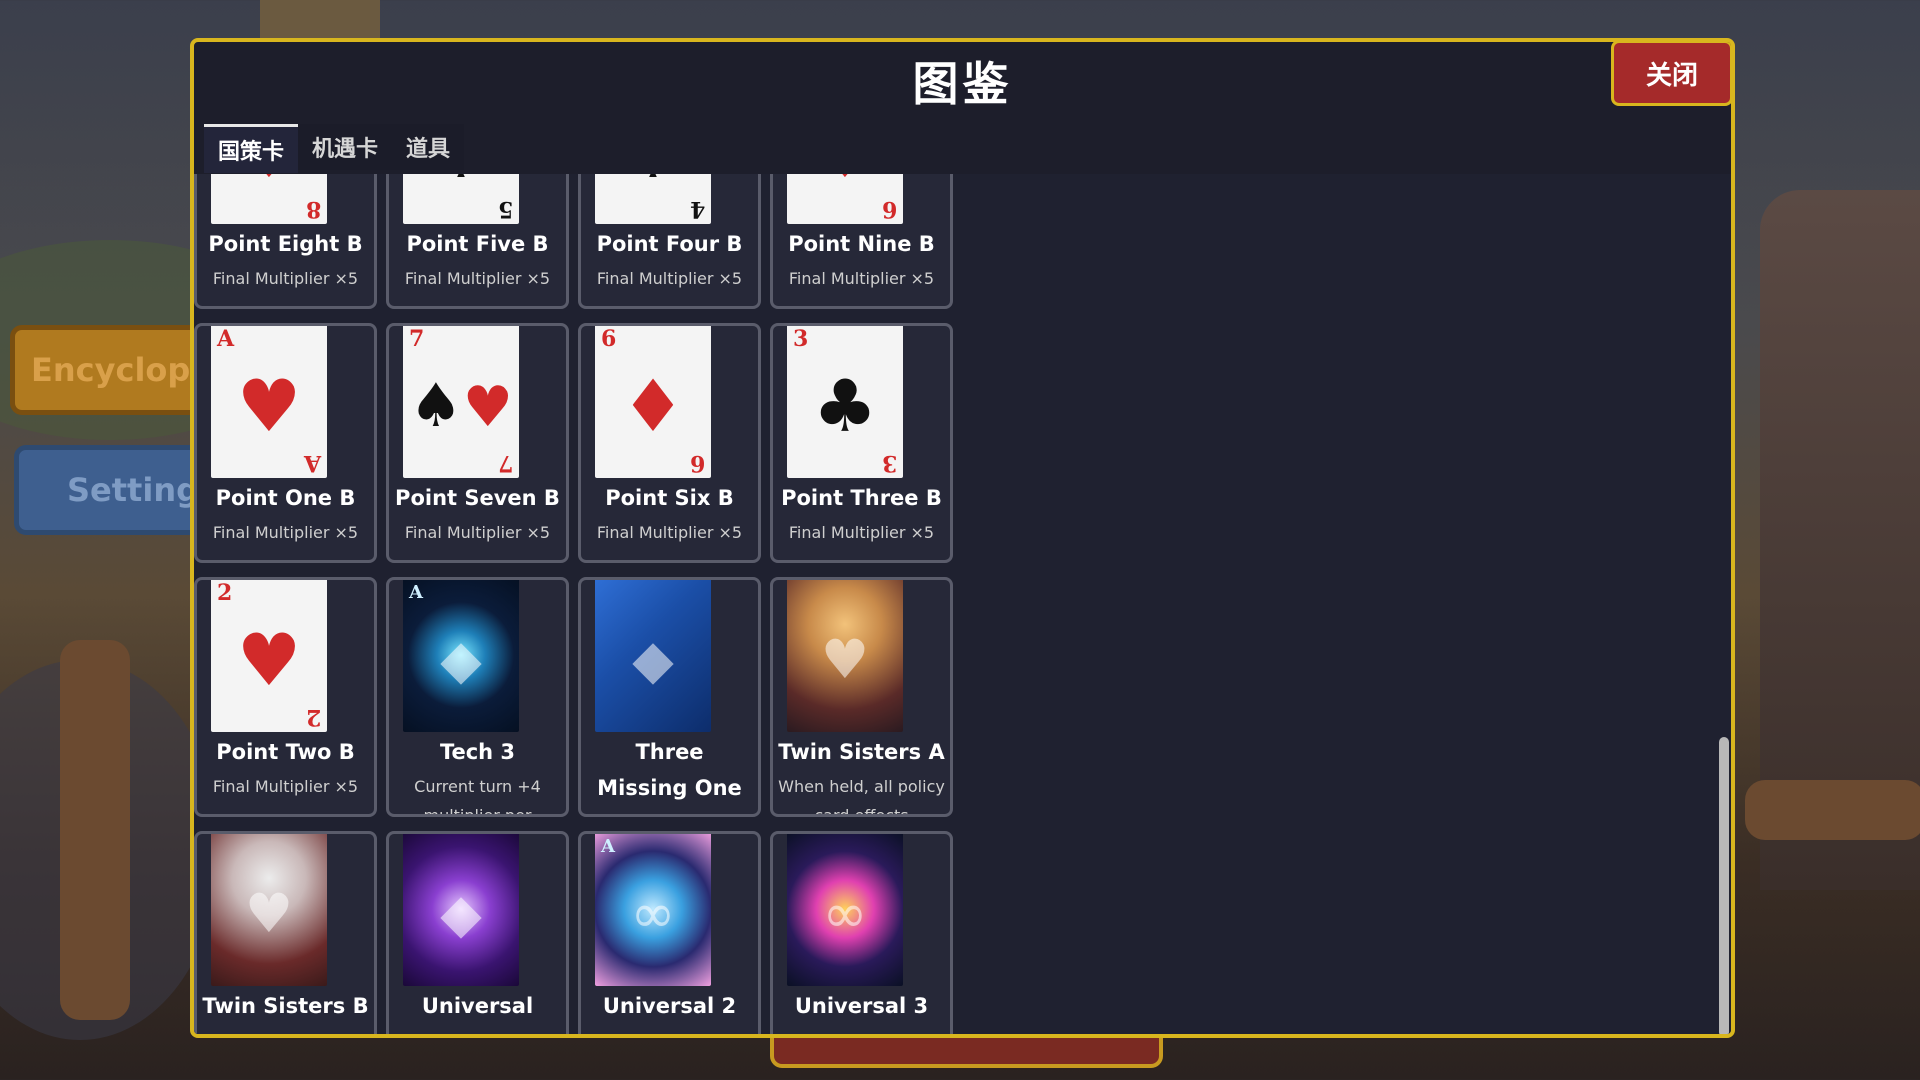 The width and height of the screenshot is (1920, 1080). I want to click on policy-card: 88♥Point Eight BFinal Multiplier ×5, so click(285, 241).